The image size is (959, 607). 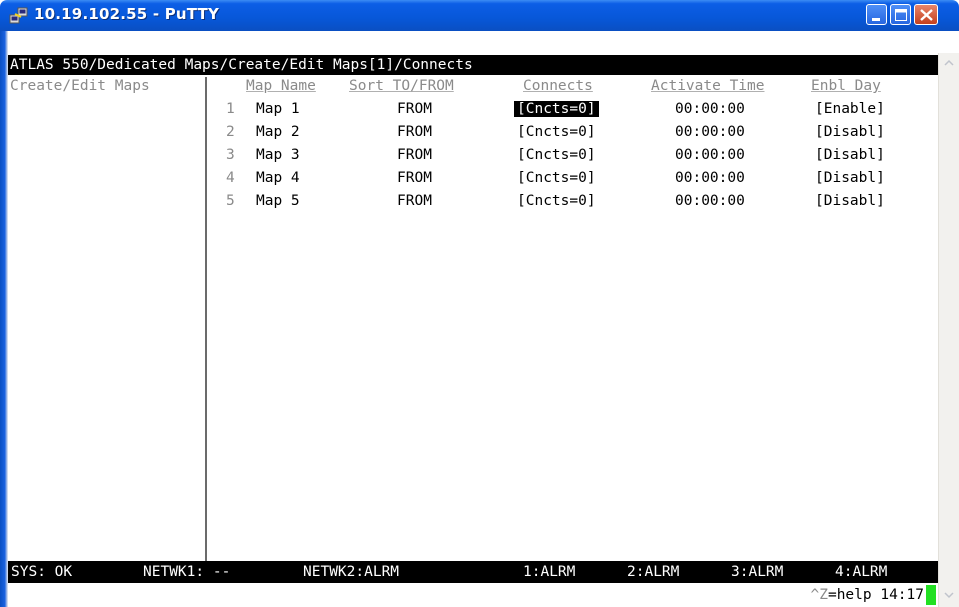 I want to click on table-row: 4 Map 4 FROM [Cncts=0] 00:00:00 [Disabl], so click(x=473, y=179).